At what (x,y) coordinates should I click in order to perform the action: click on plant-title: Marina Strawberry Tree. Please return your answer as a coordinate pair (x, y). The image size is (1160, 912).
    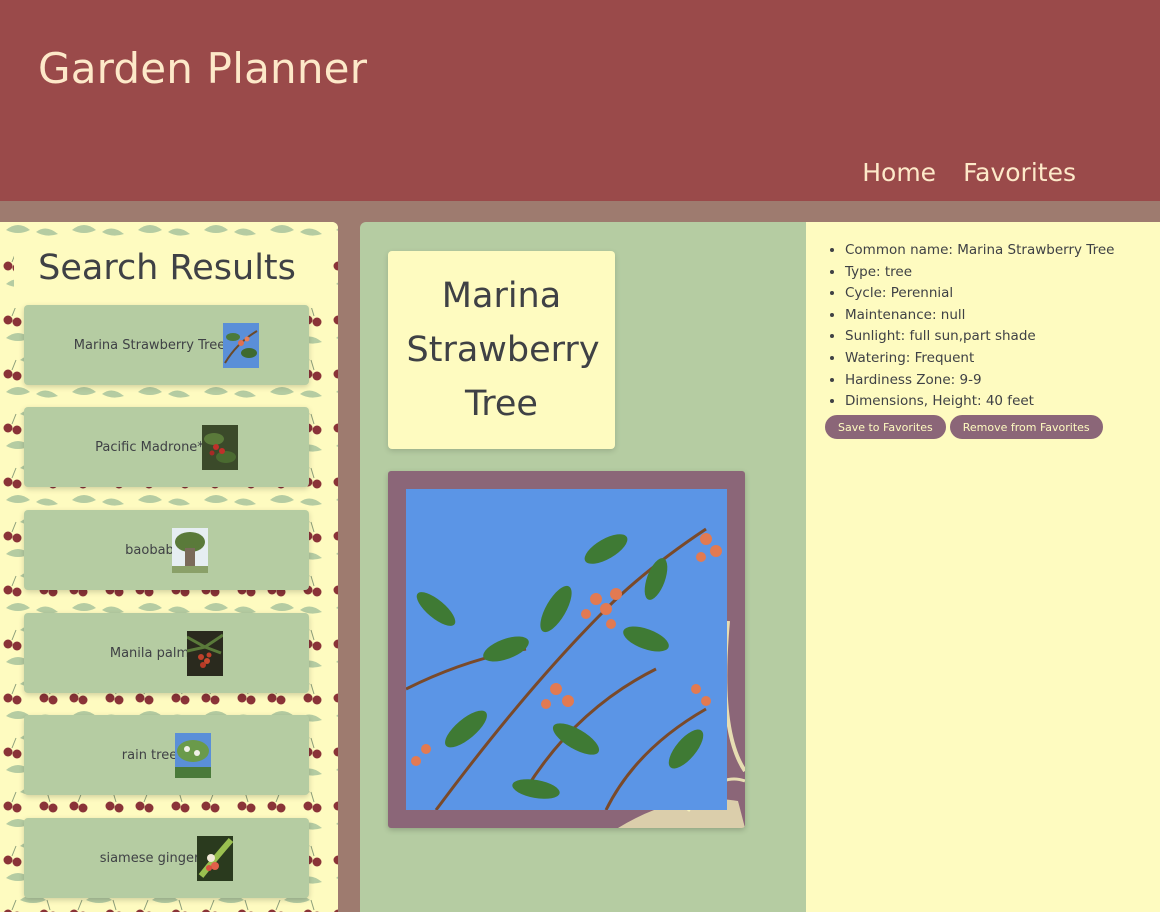
    Looking at the image, I should click on (503, 350).